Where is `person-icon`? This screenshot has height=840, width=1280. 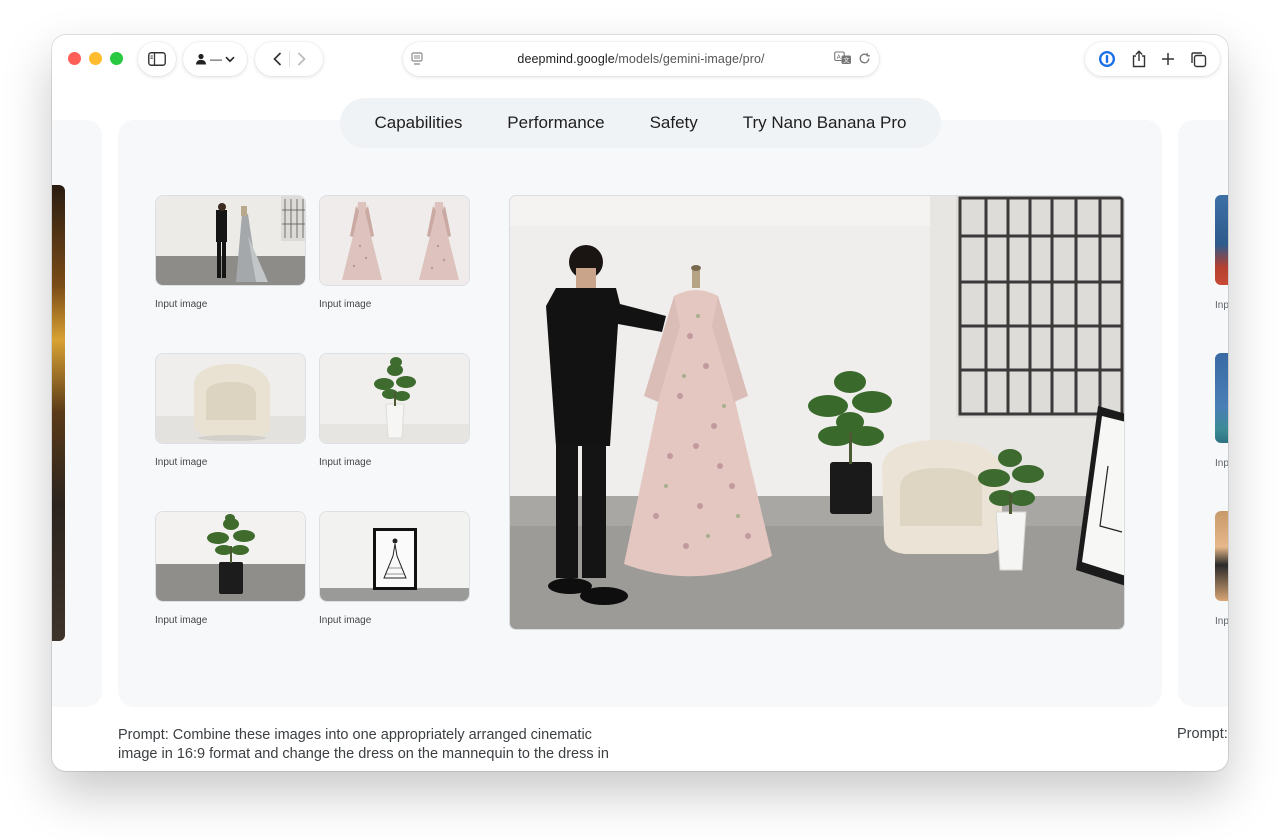
person-icon is located at coordinates (201, 59).